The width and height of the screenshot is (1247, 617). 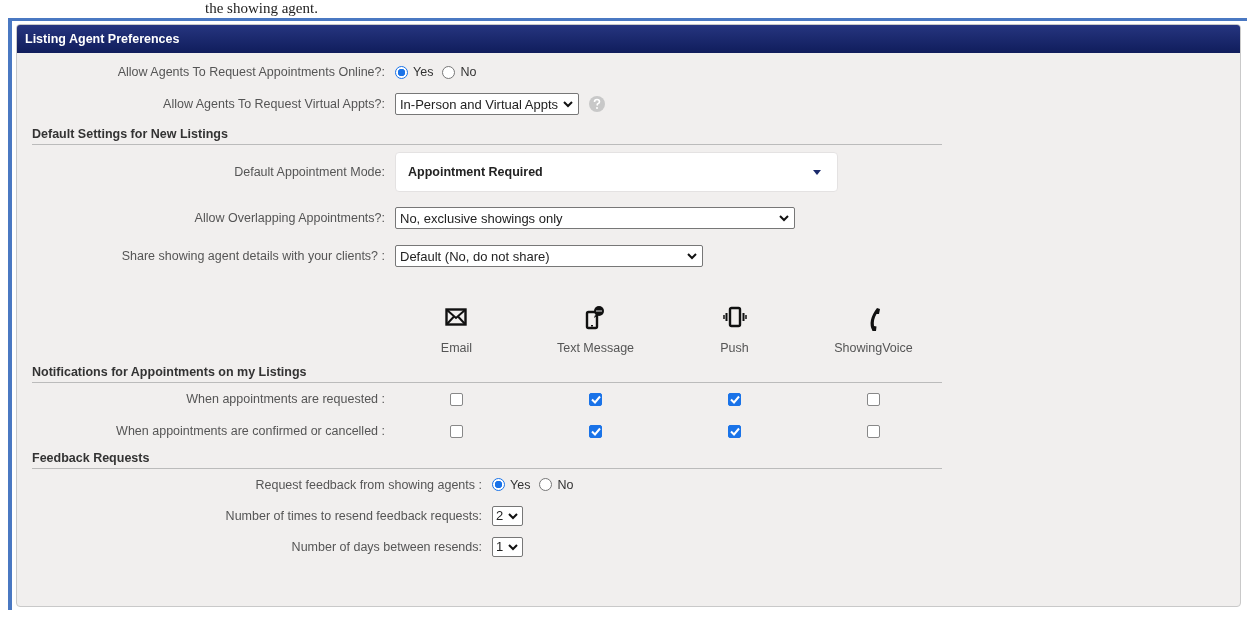 I want to click on dropdown: No, exclusive showings only, so click(x=595, y=218).